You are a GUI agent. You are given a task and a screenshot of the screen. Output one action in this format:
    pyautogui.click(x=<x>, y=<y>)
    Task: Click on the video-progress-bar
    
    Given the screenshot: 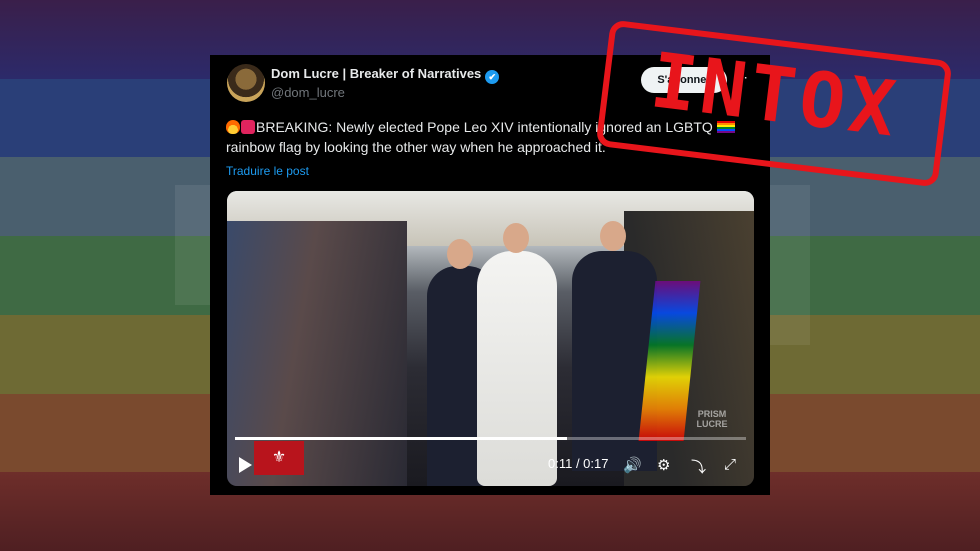 What is the action you would take?
    pyautogui.click(x=490, y=438)
    